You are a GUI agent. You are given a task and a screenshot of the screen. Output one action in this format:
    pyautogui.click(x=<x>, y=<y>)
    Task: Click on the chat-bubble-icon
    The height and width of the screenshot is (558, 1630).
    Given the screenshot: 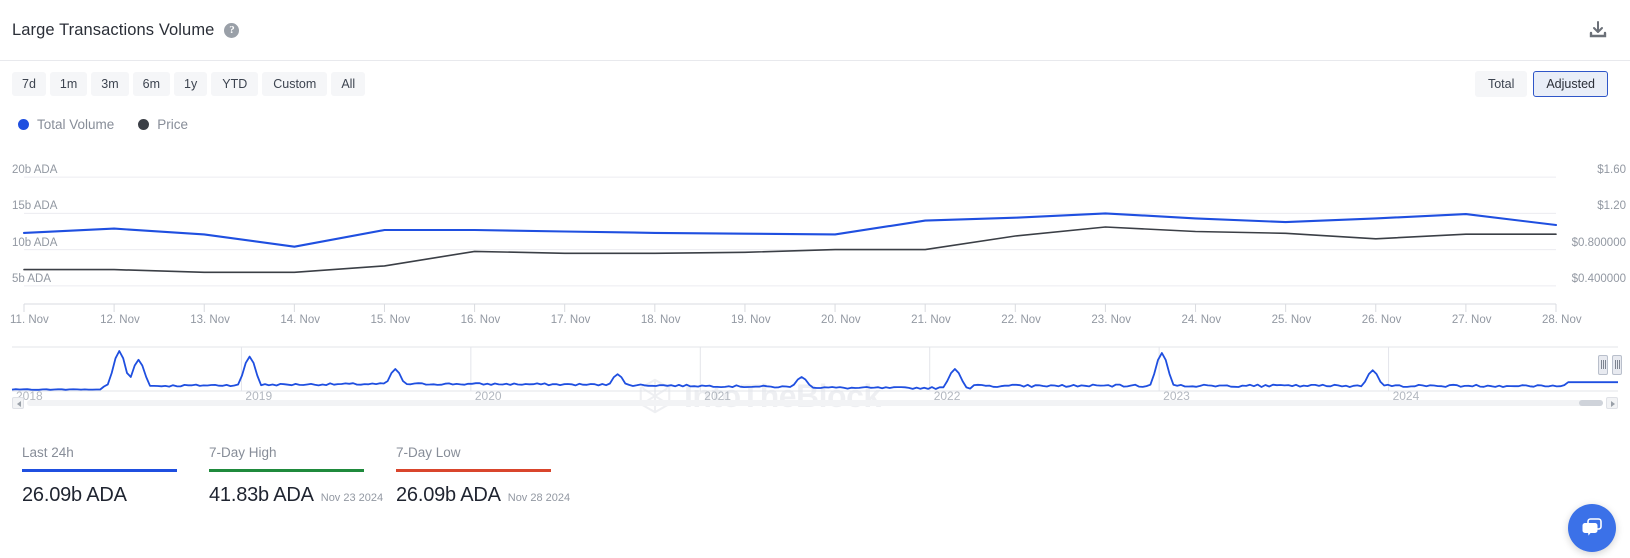 What is the action you would take?
    pyautogui.click(x=1592, y=527)
    